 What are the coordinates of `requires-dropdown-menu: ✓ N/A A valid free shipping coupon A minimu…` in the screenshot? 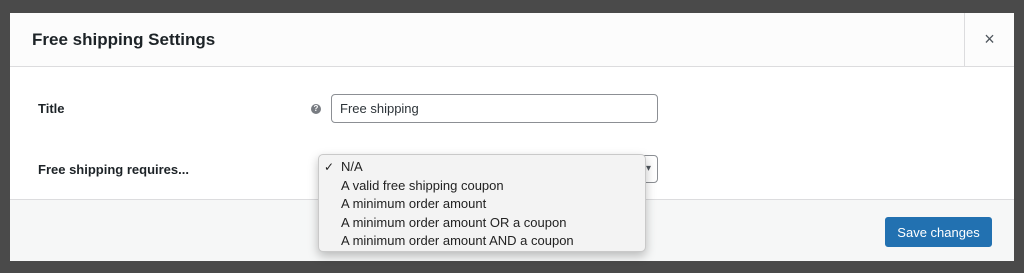 It's located at (482, 203).